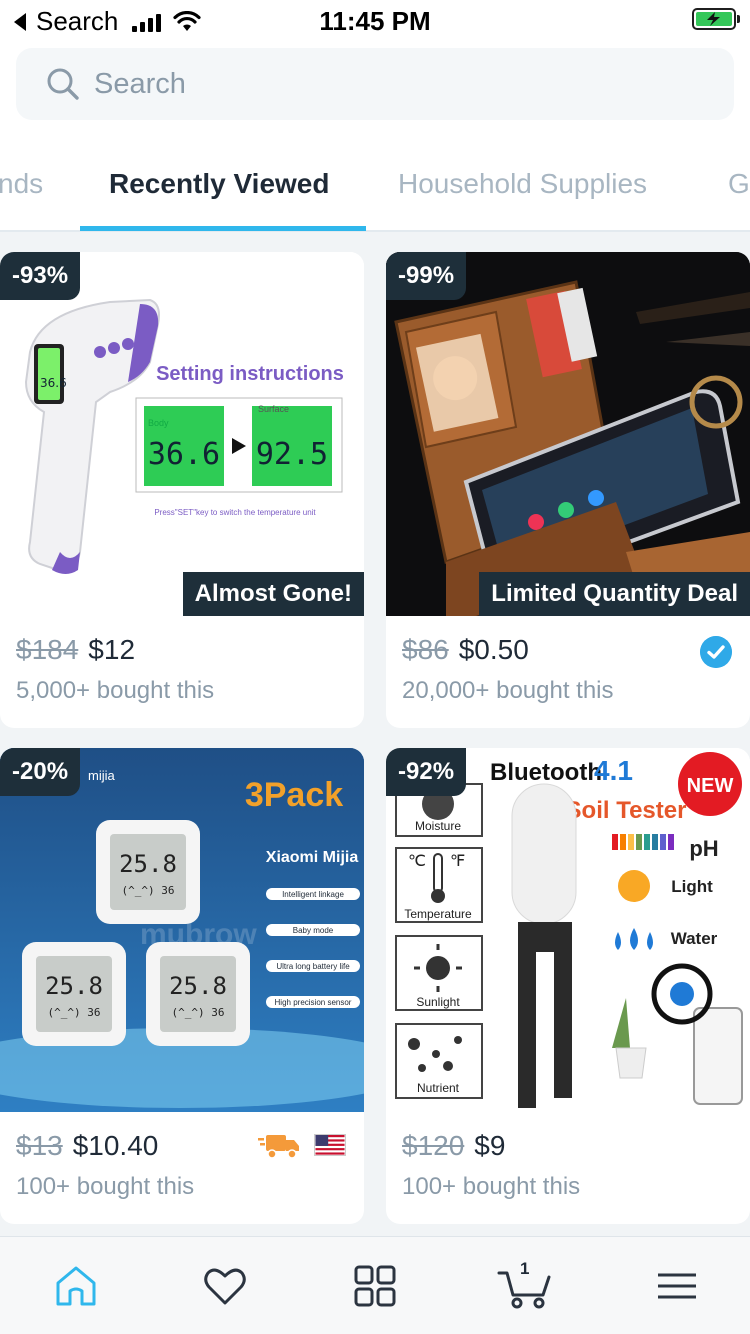 This screenshot has height=1334, width=750. What do you see at coordinates (716, 19) in the screenshot?
I see `battery-charging-icon` at bounding box center [716, 19].